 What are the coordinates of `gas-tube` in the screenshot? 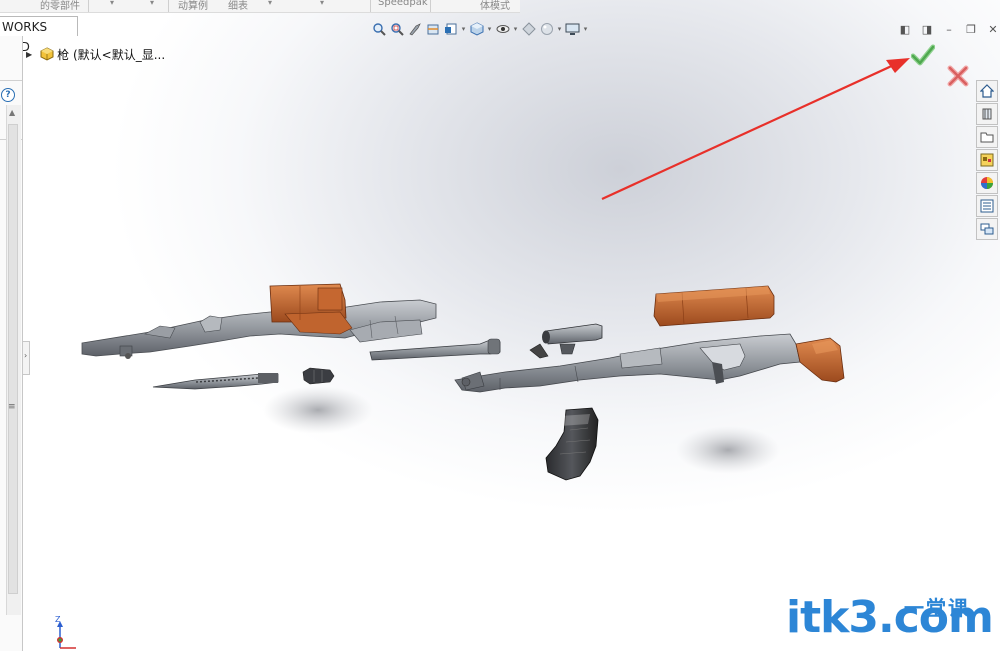 It's located at (435, 349).